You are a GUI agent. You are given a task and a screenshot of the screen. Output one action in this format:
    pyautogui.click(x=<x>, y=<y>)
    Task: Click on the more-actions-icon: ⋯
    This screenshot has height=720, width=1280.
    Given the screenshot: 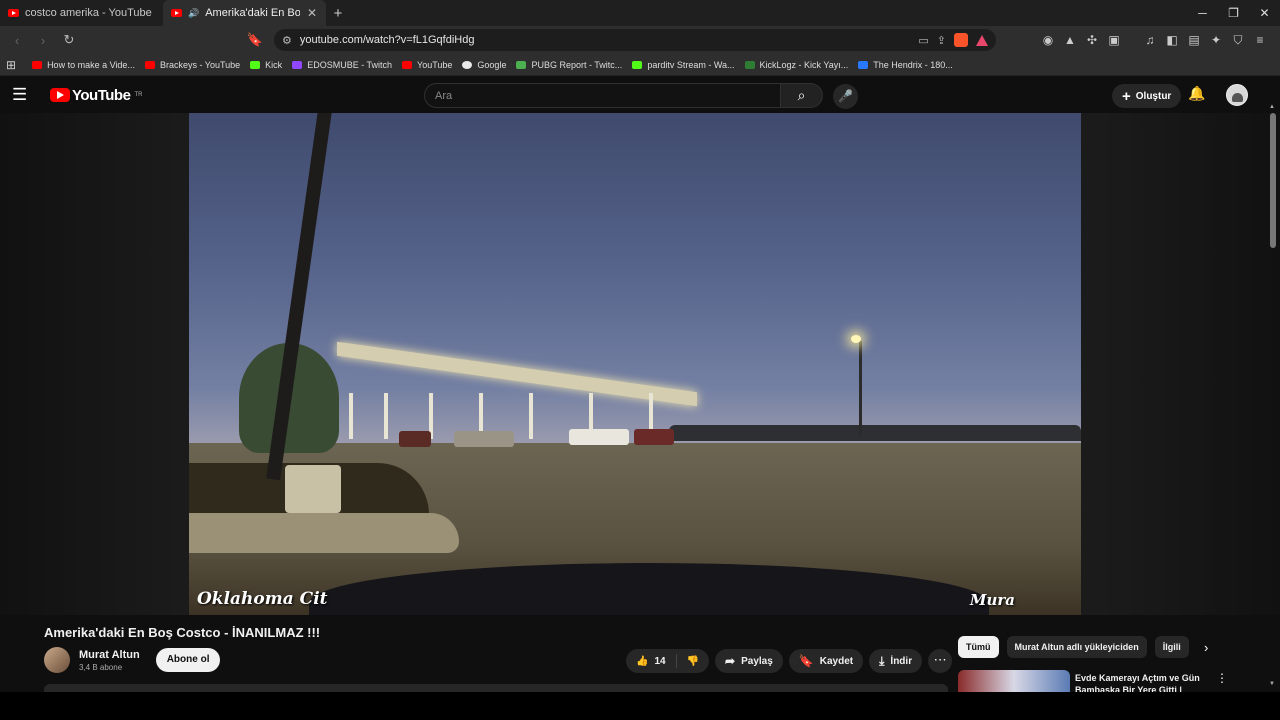 What is the action you would take?
    pyautogui.click(x=940, y=661)
    